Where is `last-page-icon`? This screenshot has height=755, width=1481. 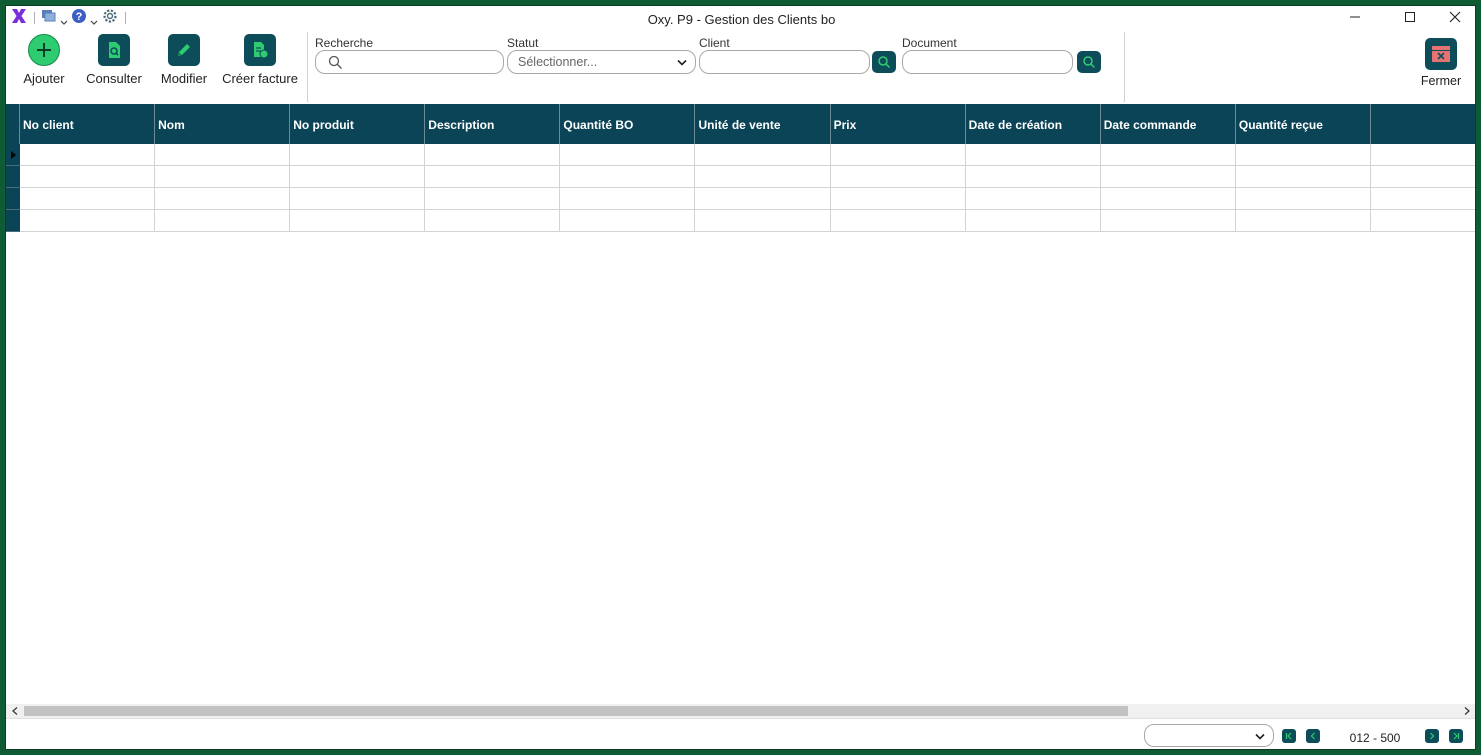
last-page-icon is located at coordinates (1456, 736).